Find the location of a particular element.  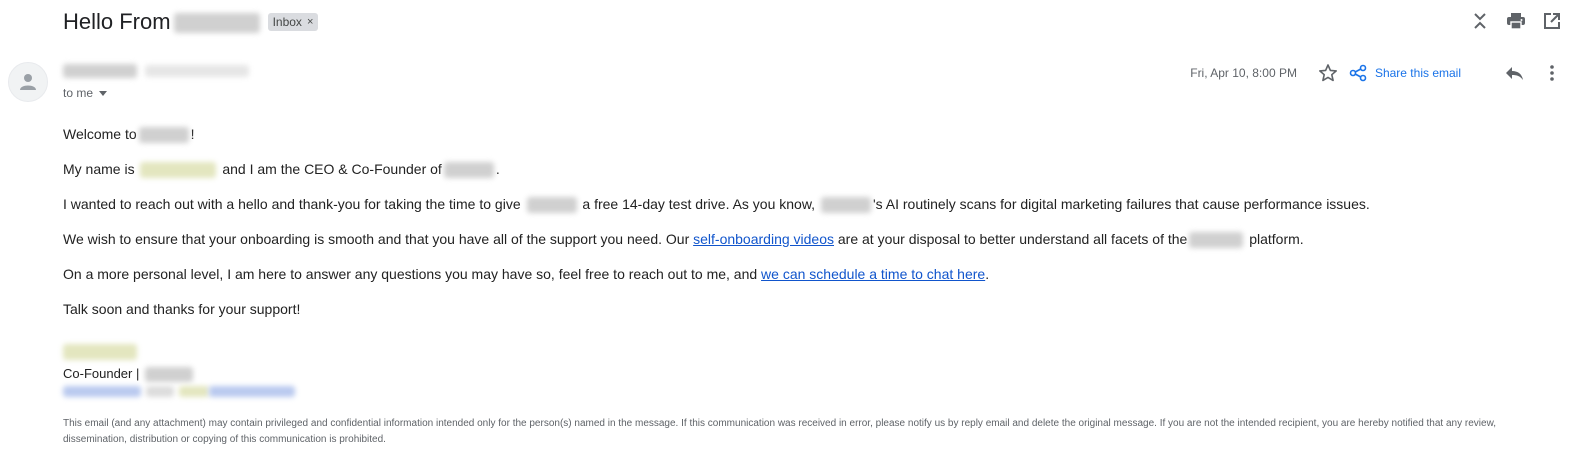

message-meta: Fri, Apr 10, 8:00 PM Share this email is located at coordinates (1376, 73).